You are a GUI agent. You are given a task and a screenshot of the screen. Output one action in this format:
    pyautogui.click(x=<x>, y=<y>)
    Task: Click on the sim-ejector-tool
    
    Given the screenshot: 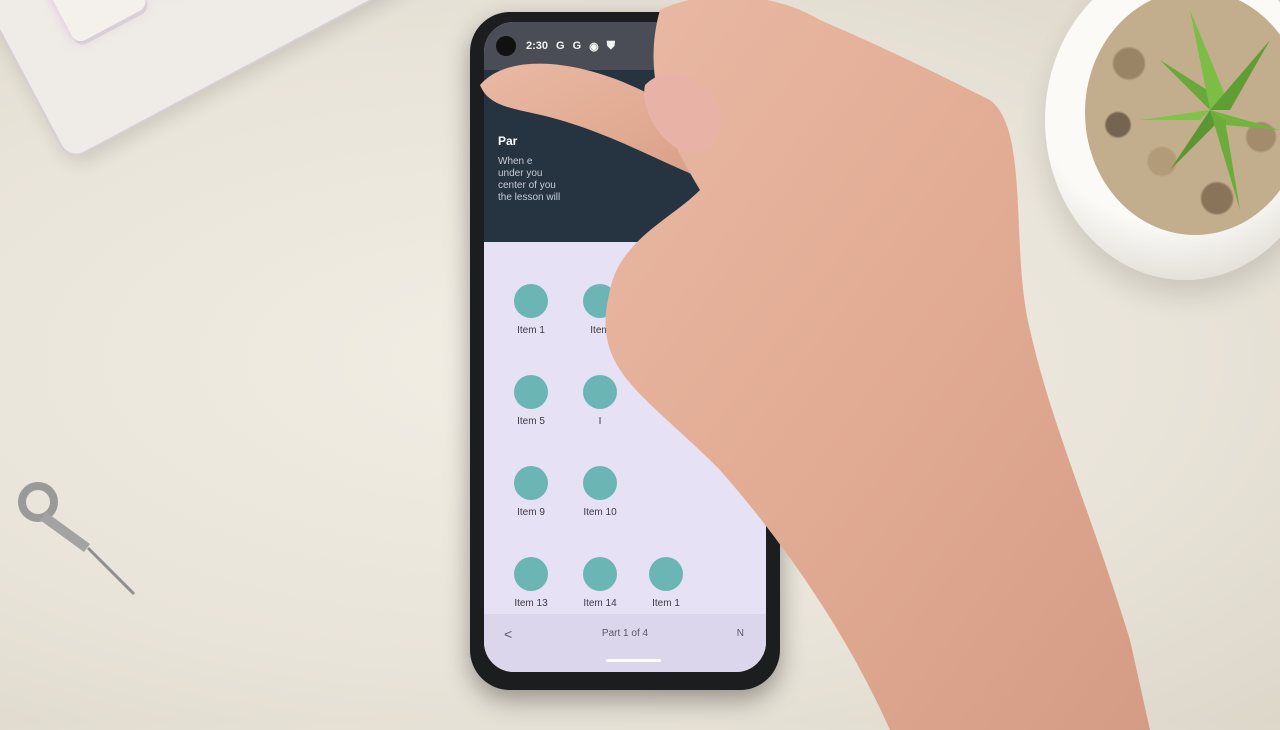 What is the action you would take?
    pyautogui.click(x=77, y=539)
    